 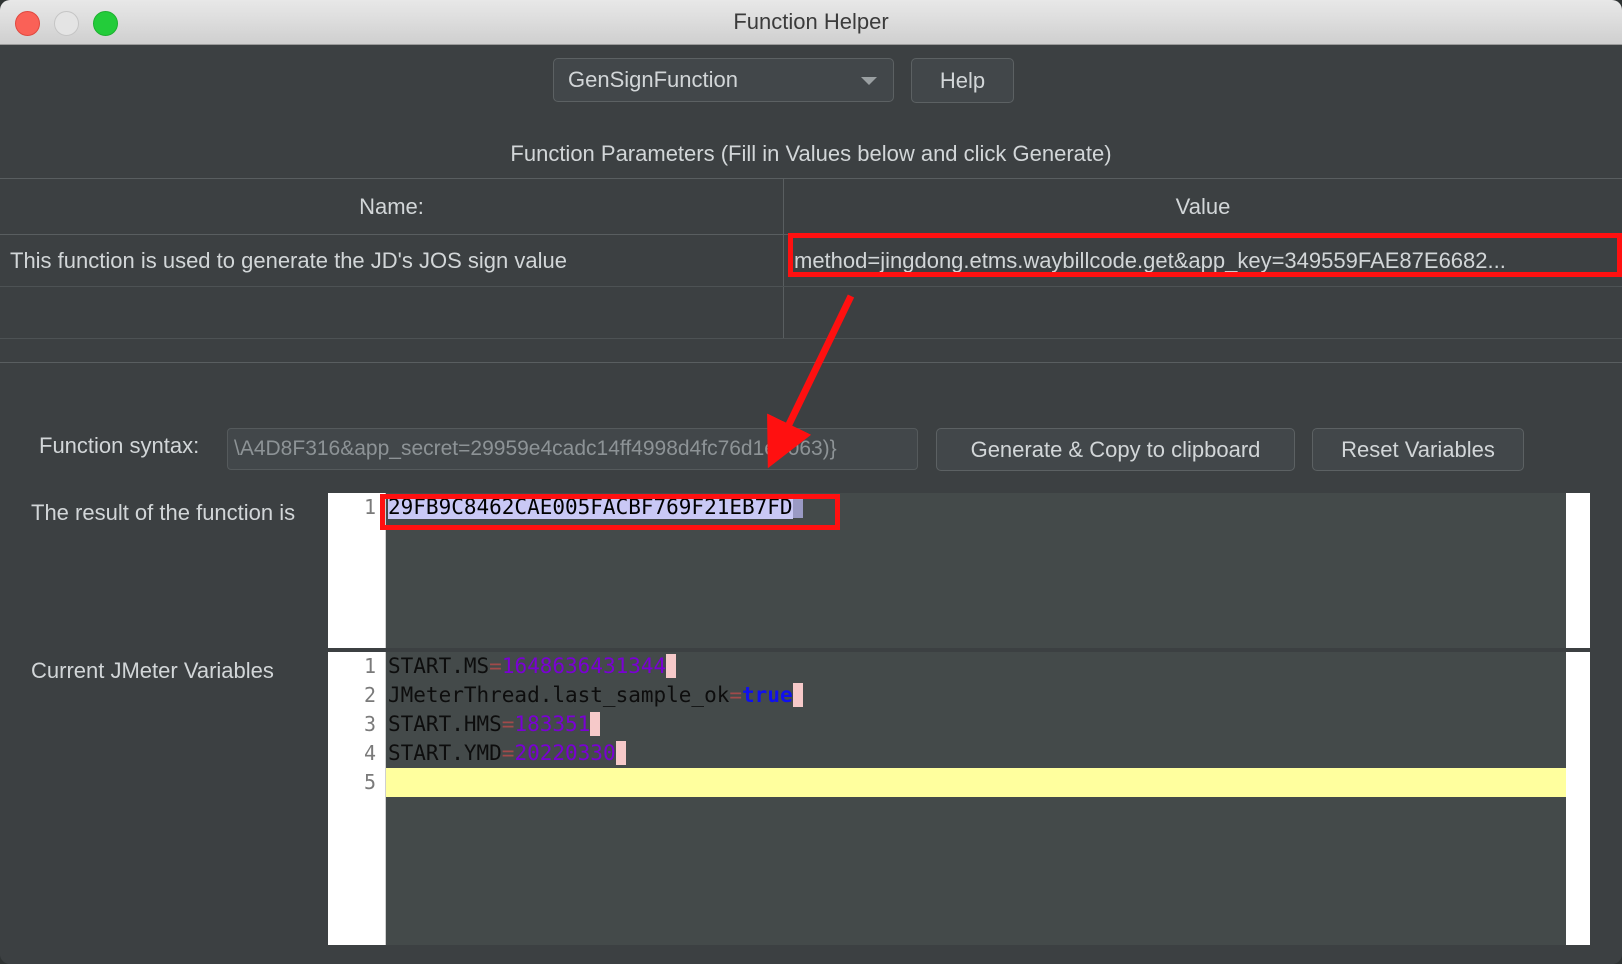 What do you see at coordinates (439, 666) in the screenshot?
I see `variable-key: START.MS` at bounding box center [439, 666].